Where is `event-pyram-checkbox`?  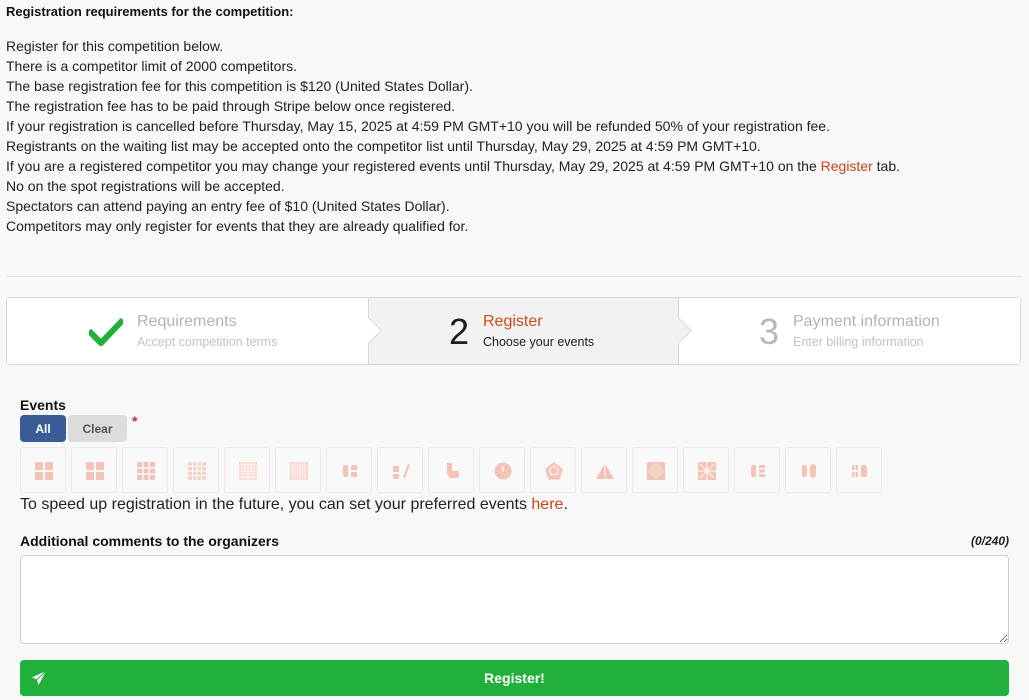
event-pyram-checkbox is located at coordinates (604, 470).